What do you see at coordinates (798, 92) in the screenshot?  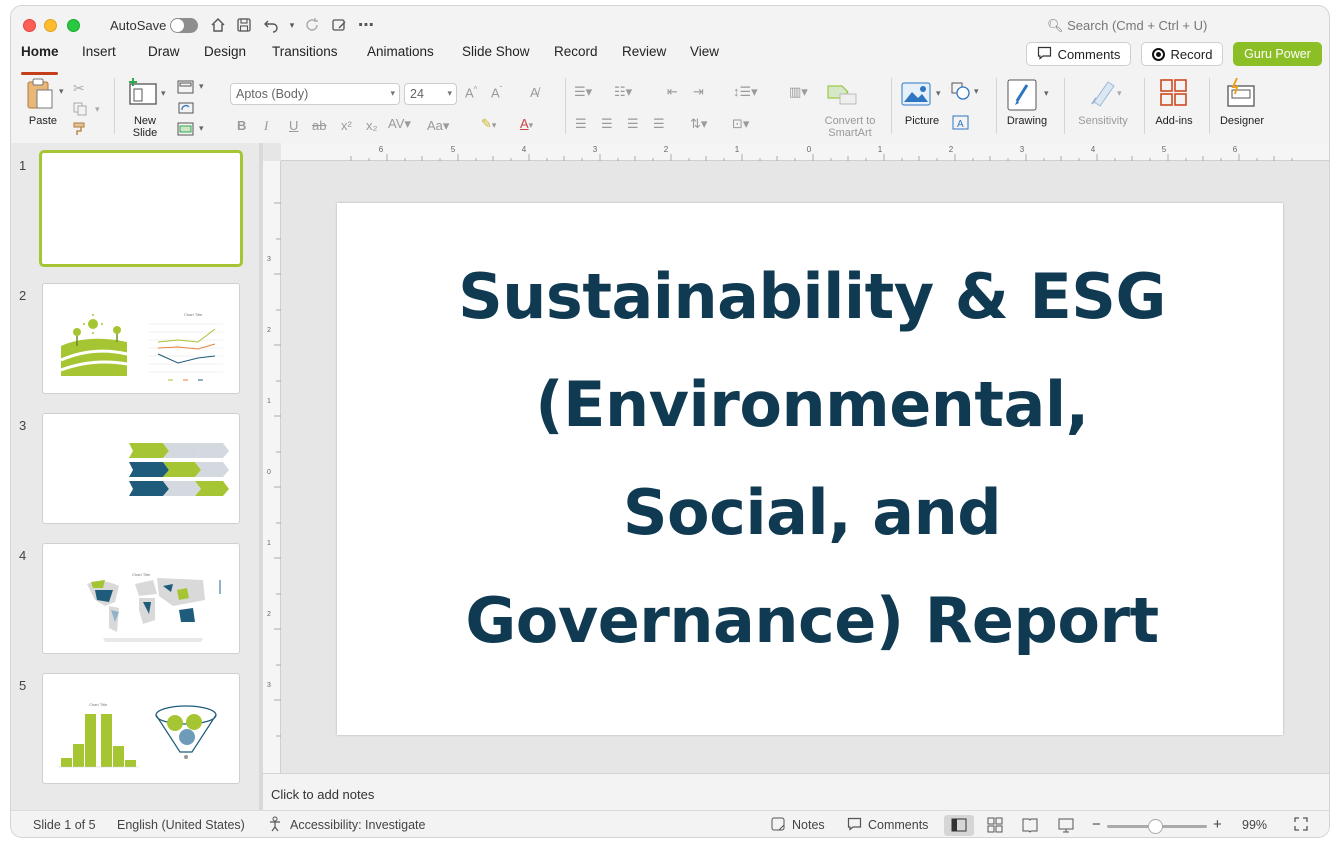 I see `columns-icon: ▥▾` at bounding box center [798, 92].